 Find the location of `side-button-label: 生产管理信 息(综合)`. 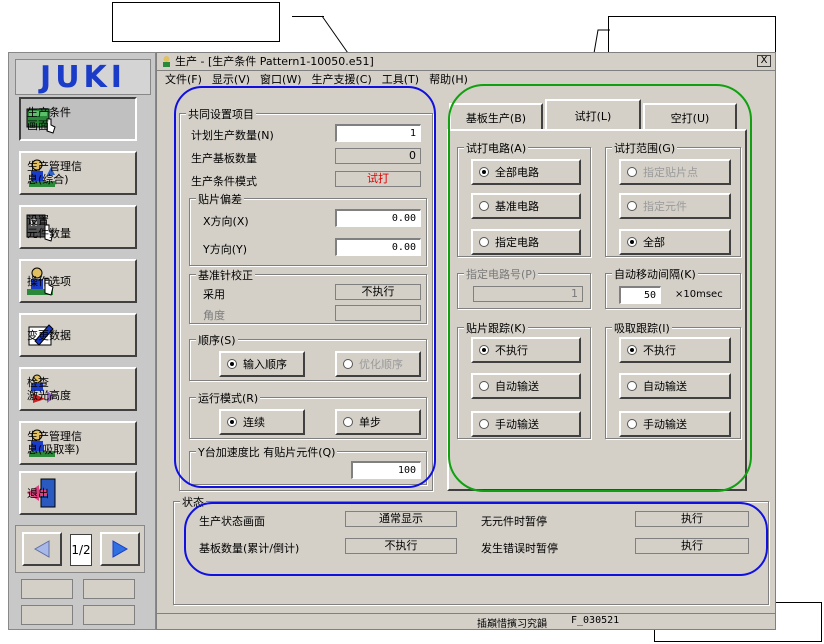

side-button-label: 生产管理信 息(综合) is located at coordinates (54, 173).